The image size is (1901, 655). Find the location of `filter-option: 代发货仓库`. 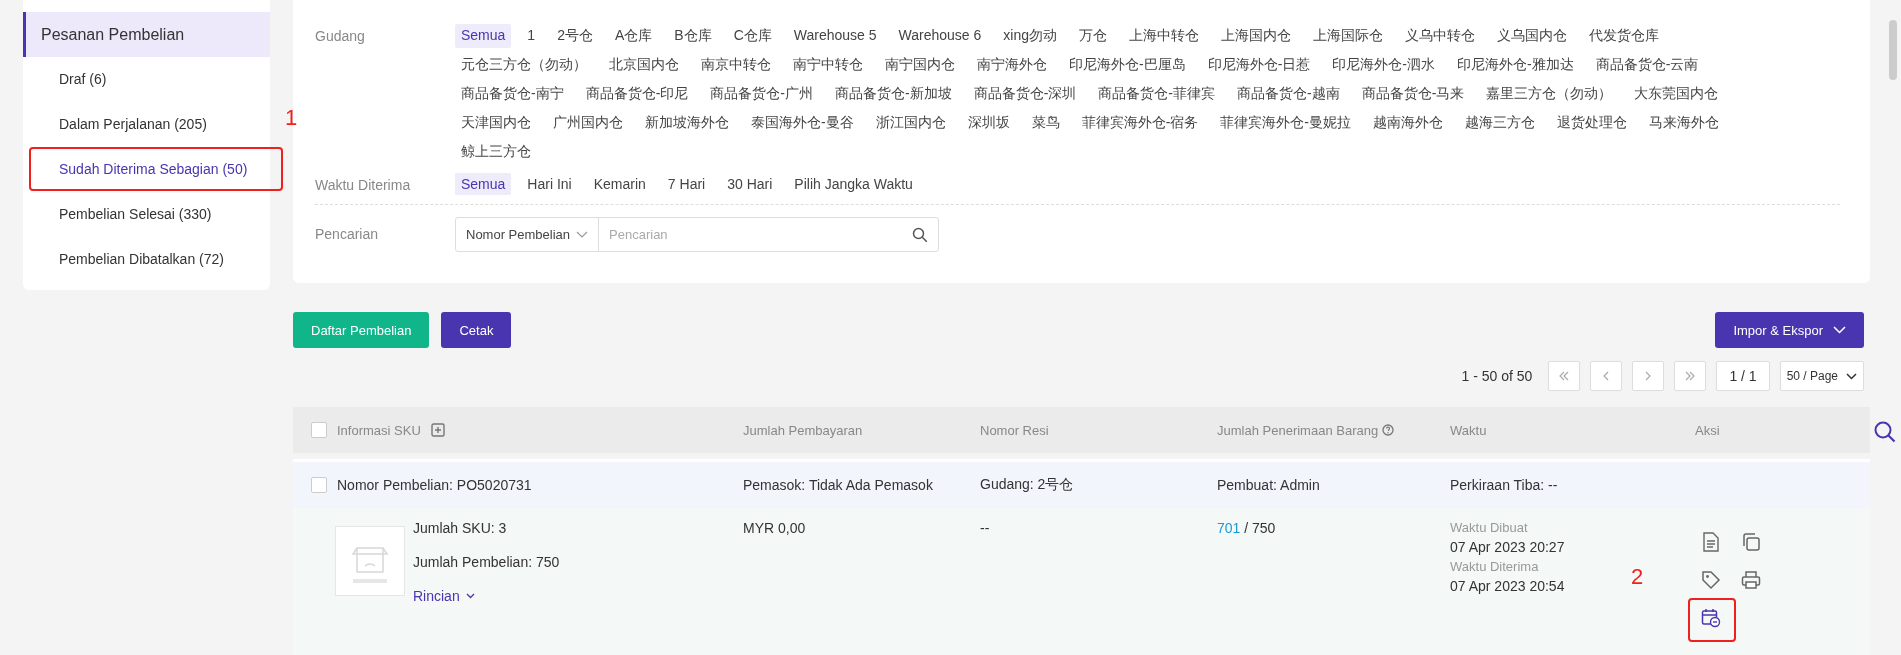

filter-option: 代发货仓库 is located at coordinates (1623, 36).